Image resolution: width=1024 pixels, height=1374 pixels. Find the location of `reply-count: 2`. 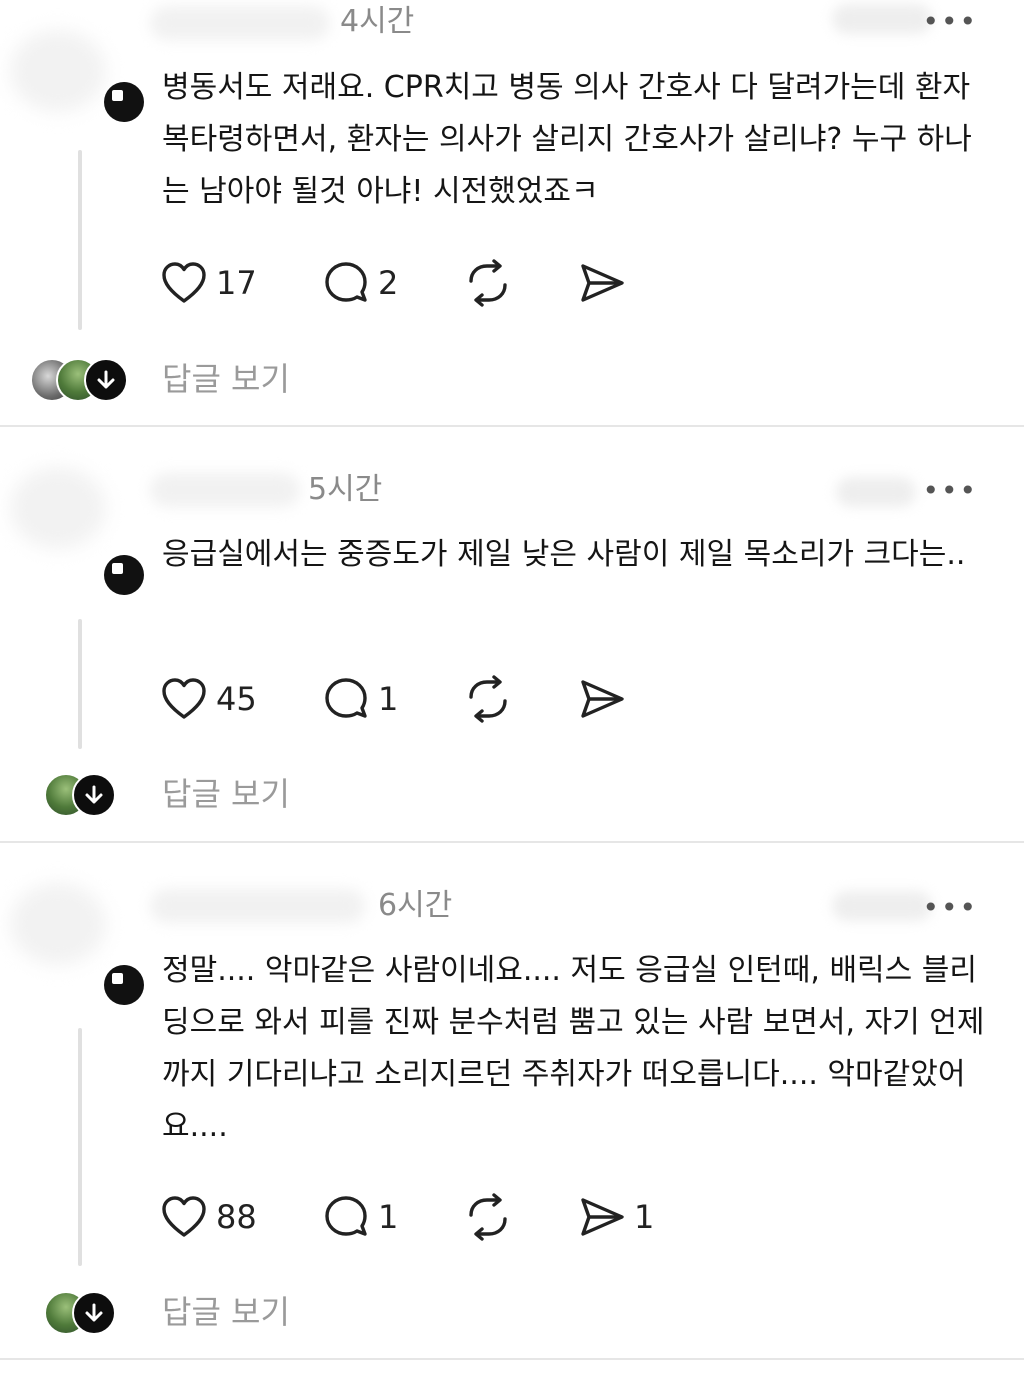

reply-count: 2 is located at coordinates (388, 283).